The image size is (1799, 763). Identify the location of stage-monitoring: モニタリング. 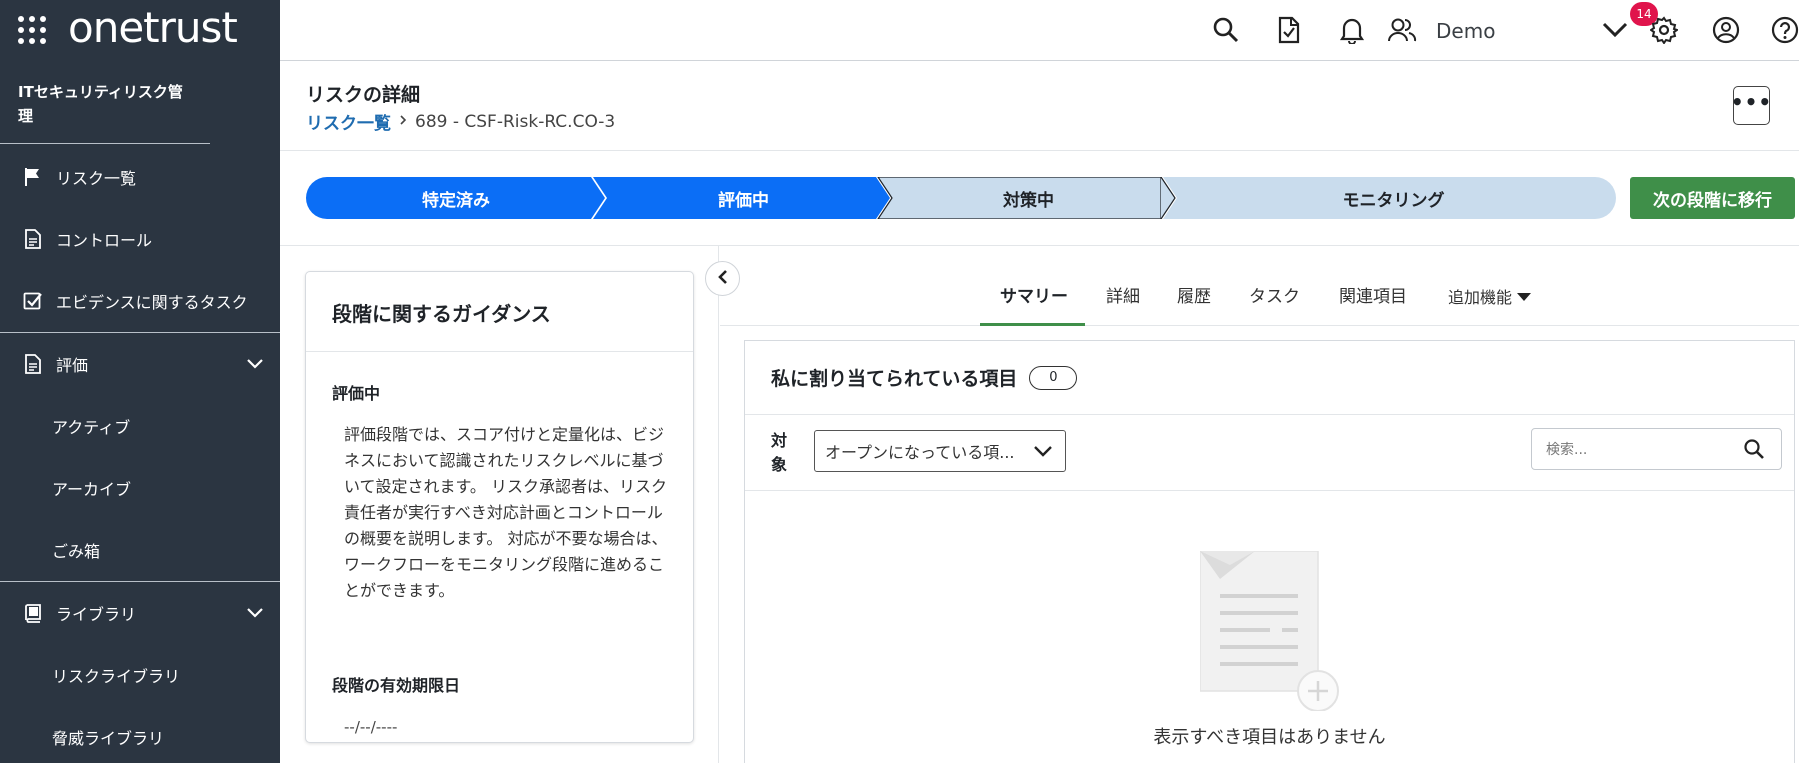
(1393, 198).